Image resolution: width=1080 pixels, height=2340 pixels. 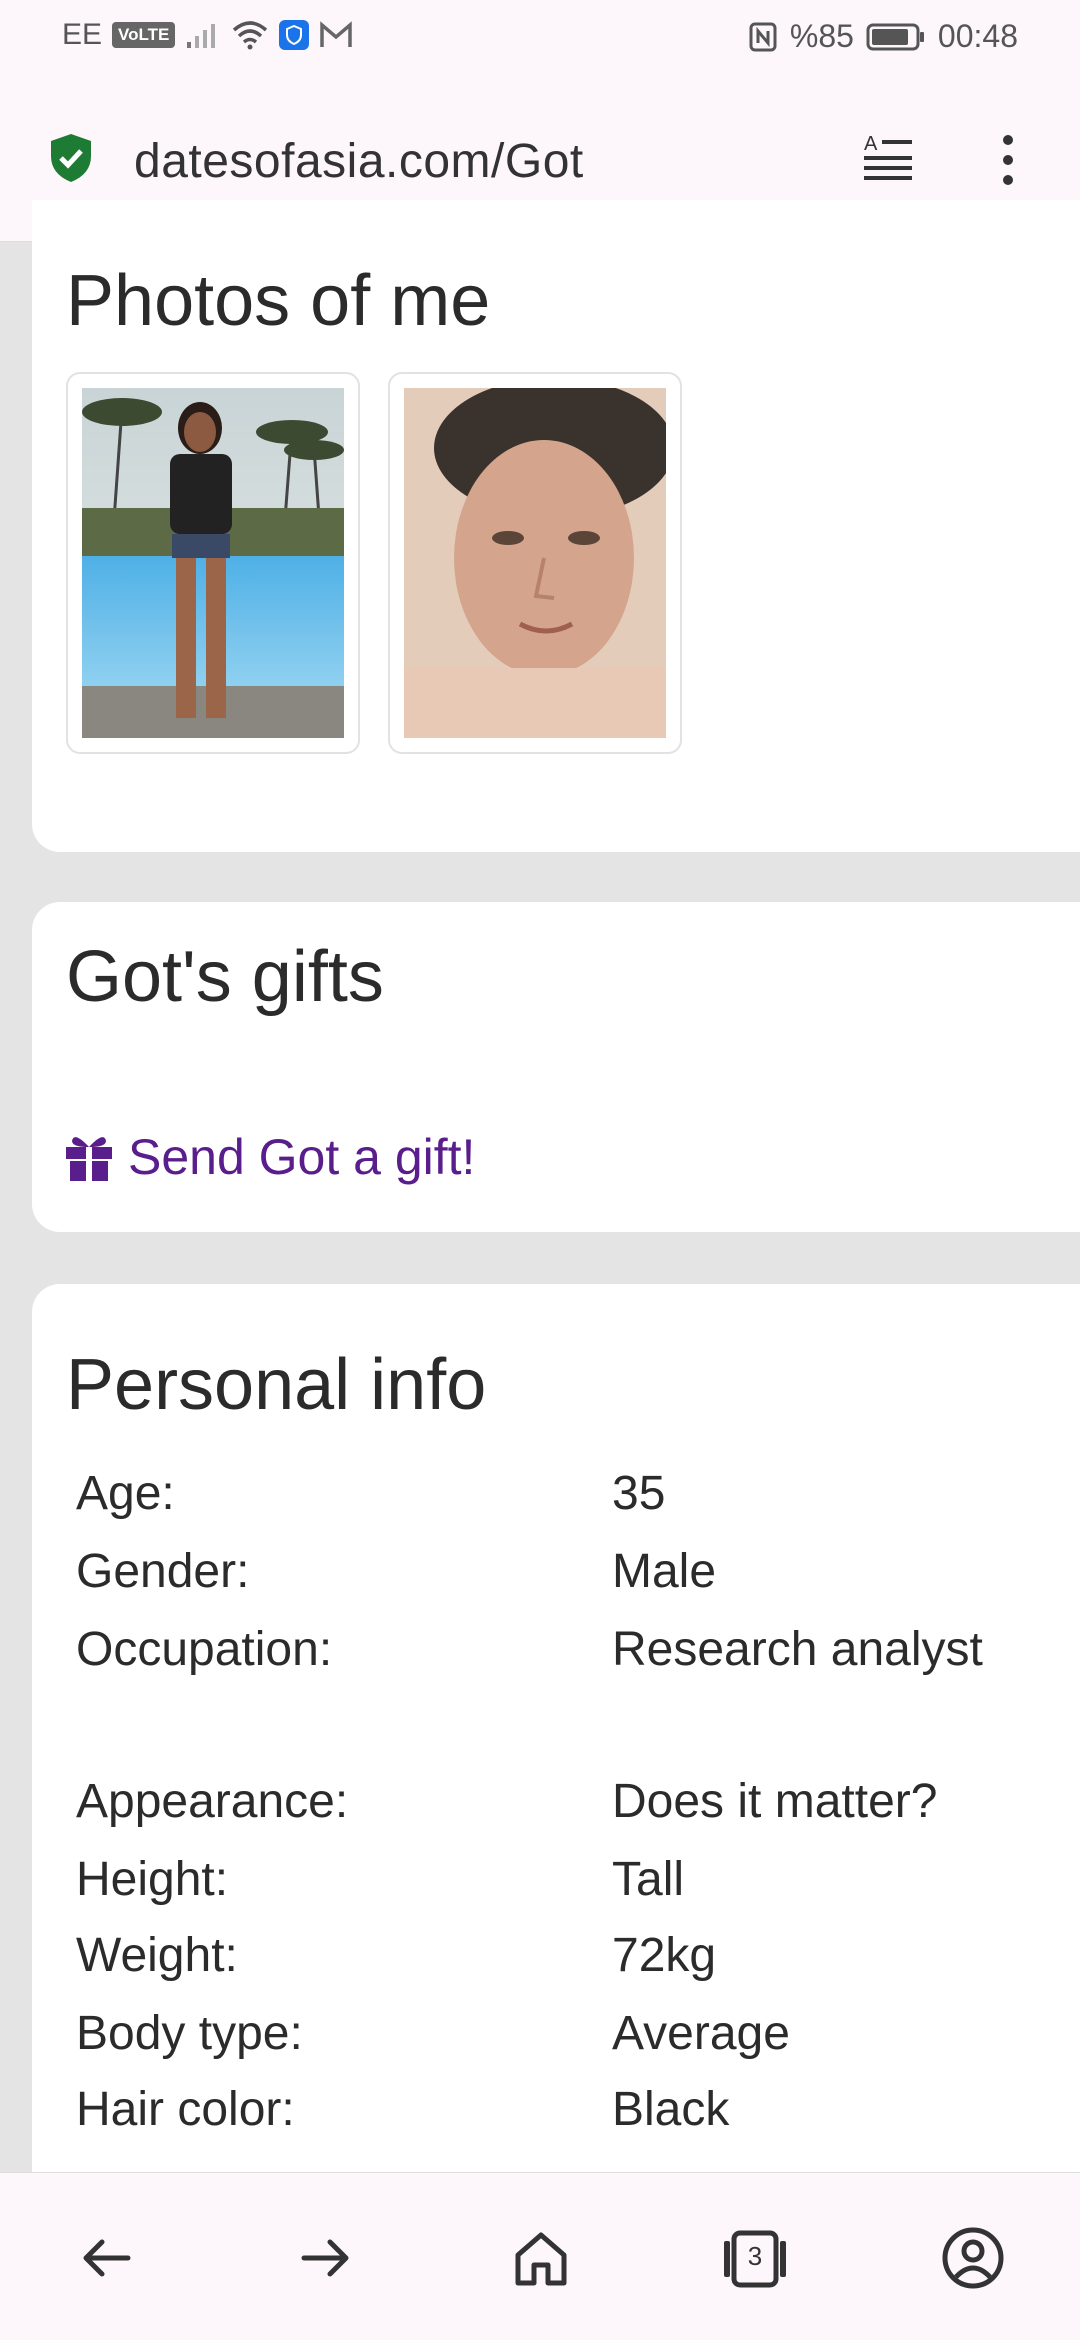 What do you see at coordinates (204, 1649) in the screenshot?
I see `info-label: Occupation:` at bounding box center [204, 1649].